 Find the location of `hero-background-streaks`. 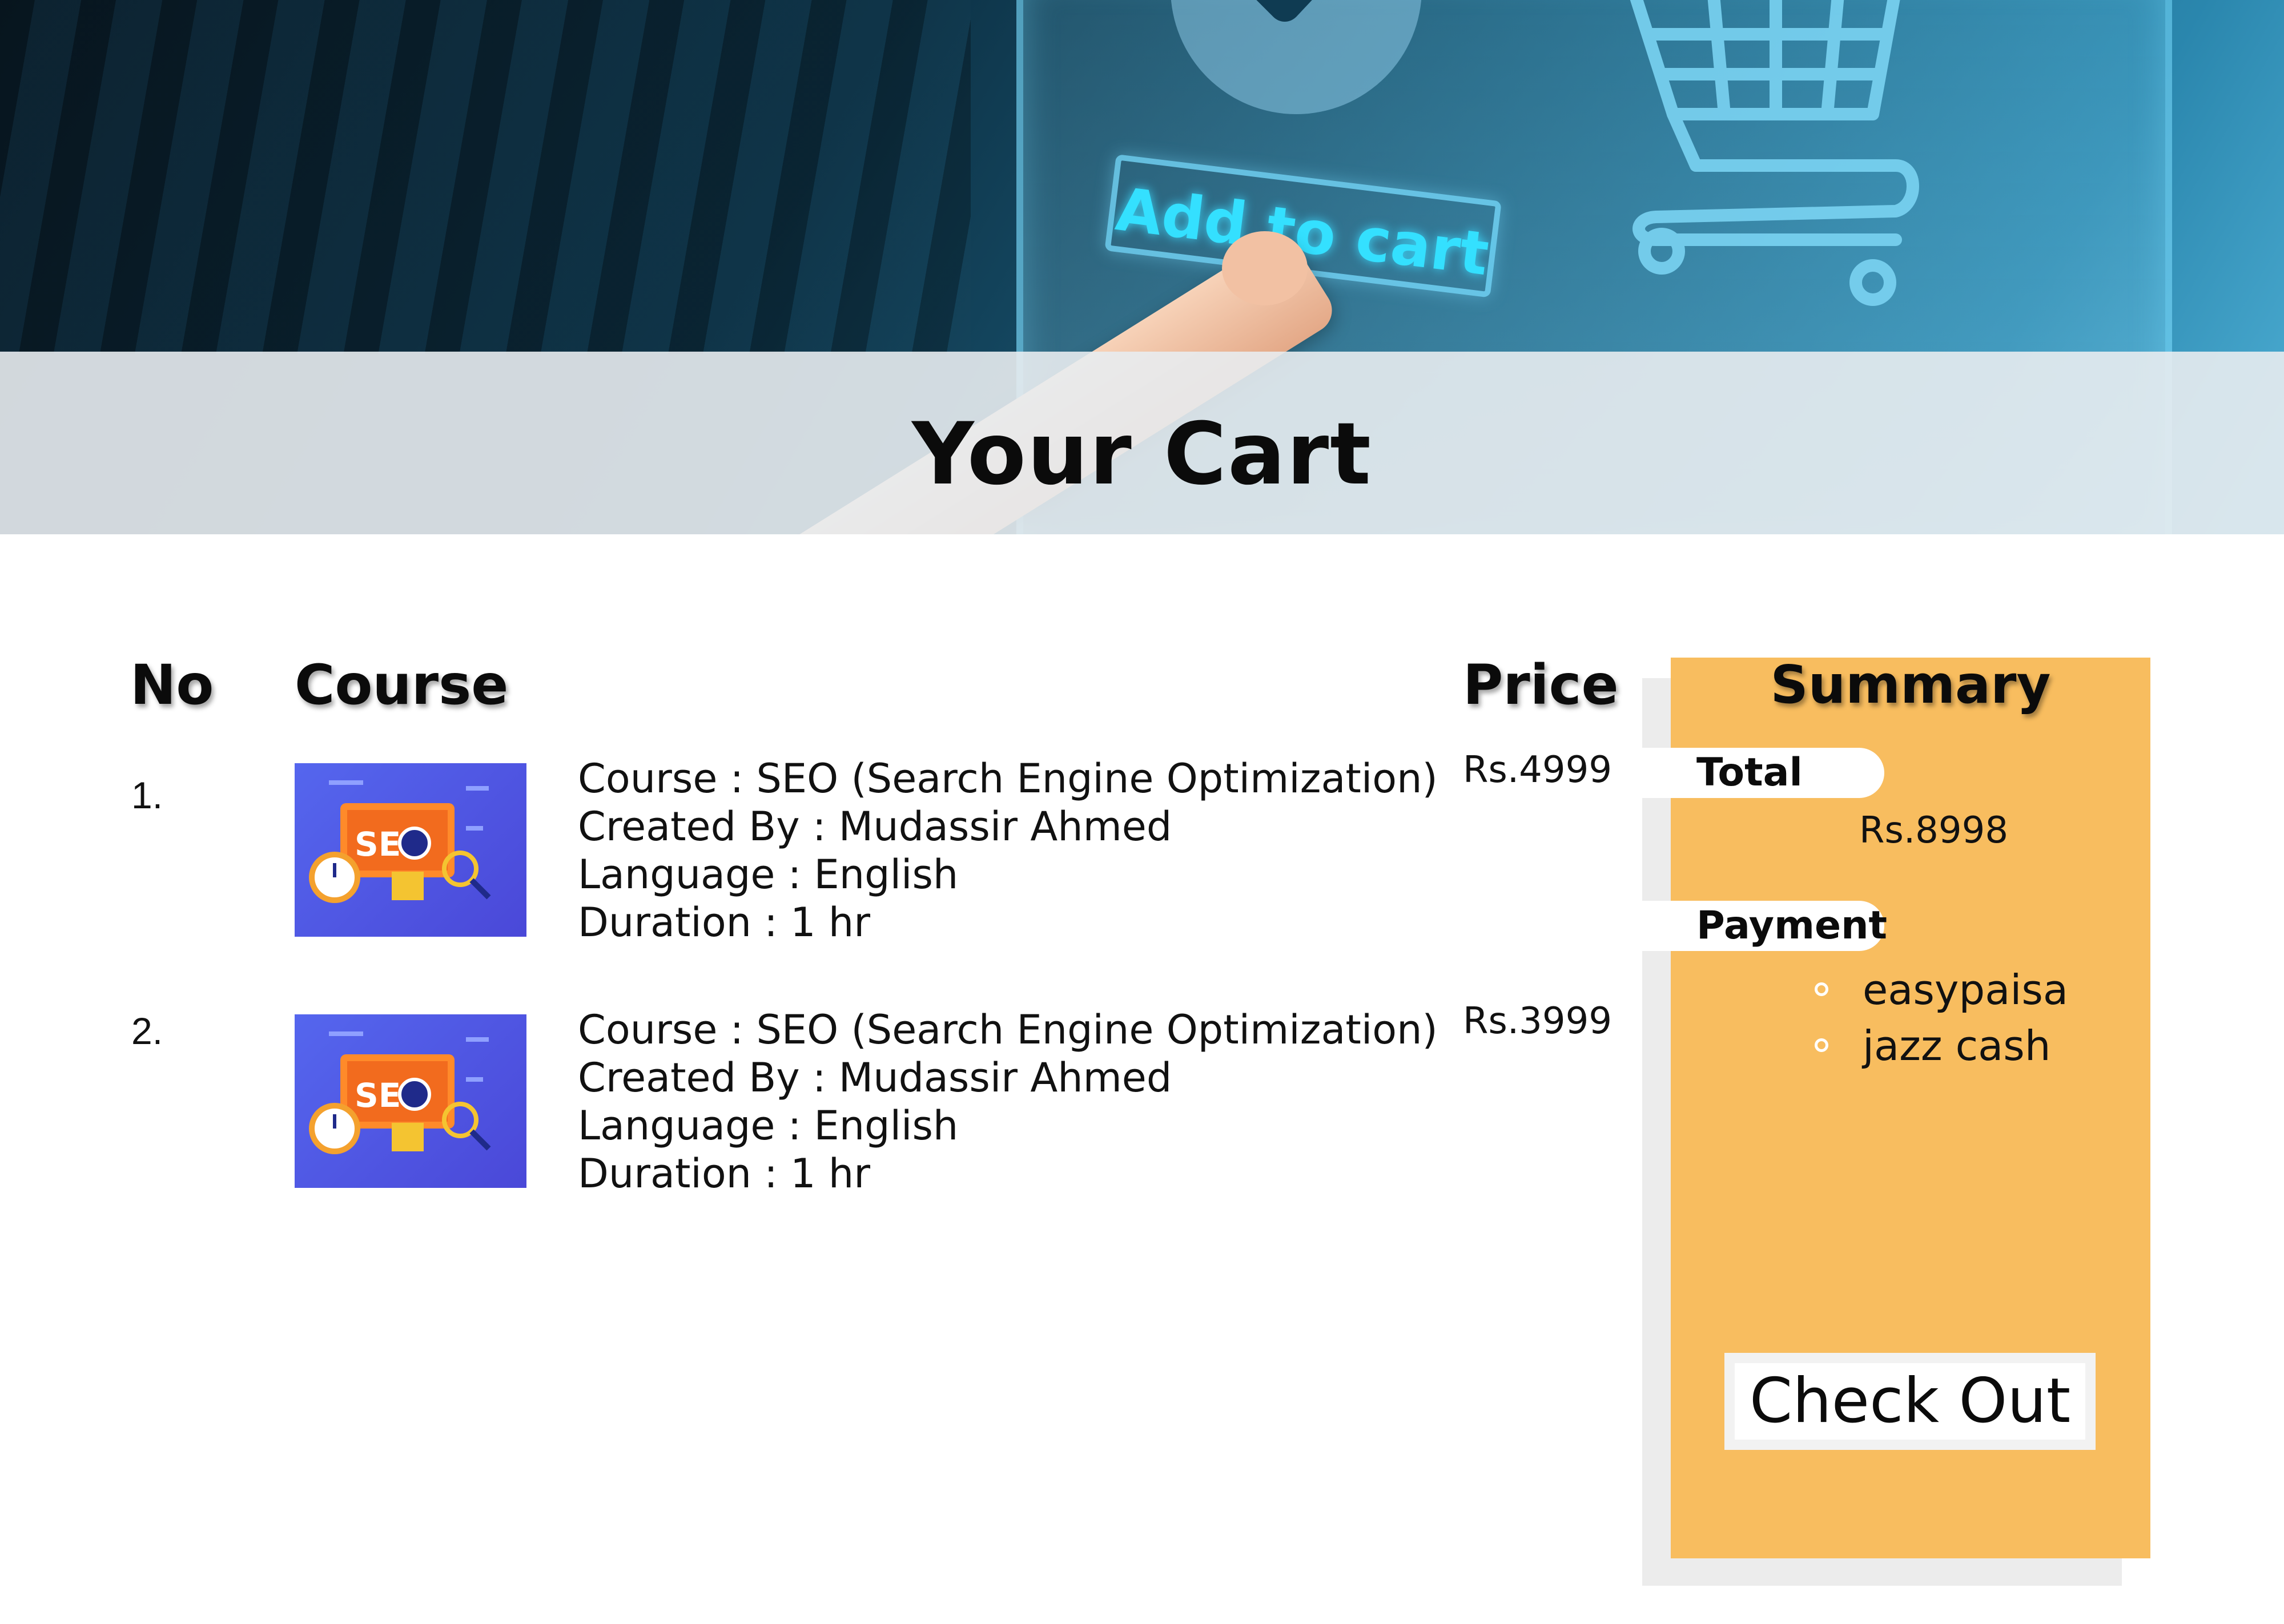

hero-background-streaks is located at coordinates (485, 177).